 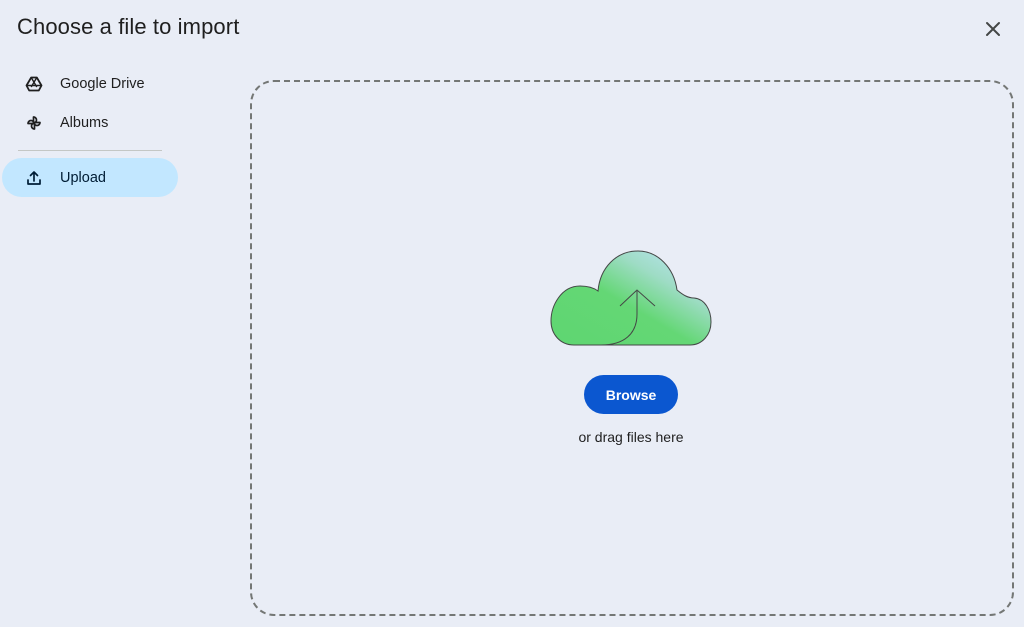 What do you see at coordinates (631, 298) in the screenshot?
I see `cloud-upload-icon` at bounding box center [631, 298].